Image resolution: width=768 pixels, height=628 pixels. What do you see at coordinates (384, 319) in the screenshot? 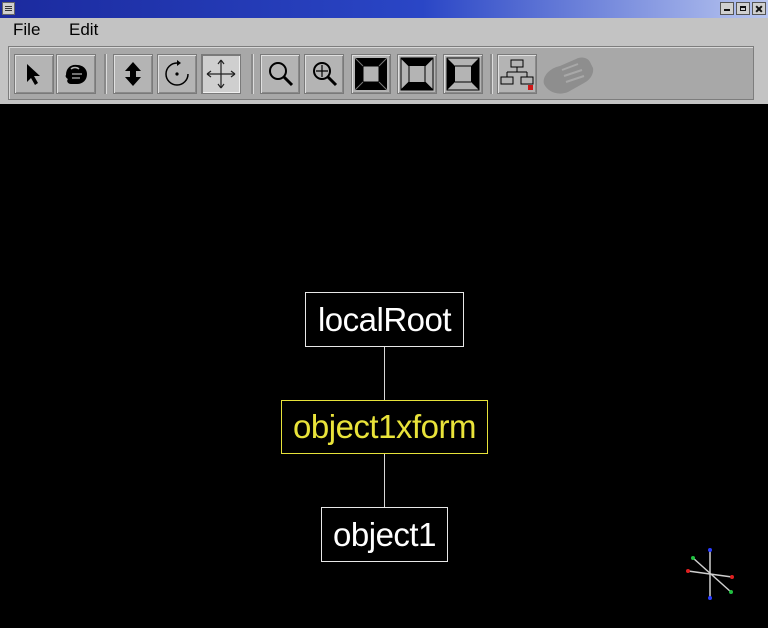
I see `graph-node-localroot: localRoot` at bounding box center [384, 319].